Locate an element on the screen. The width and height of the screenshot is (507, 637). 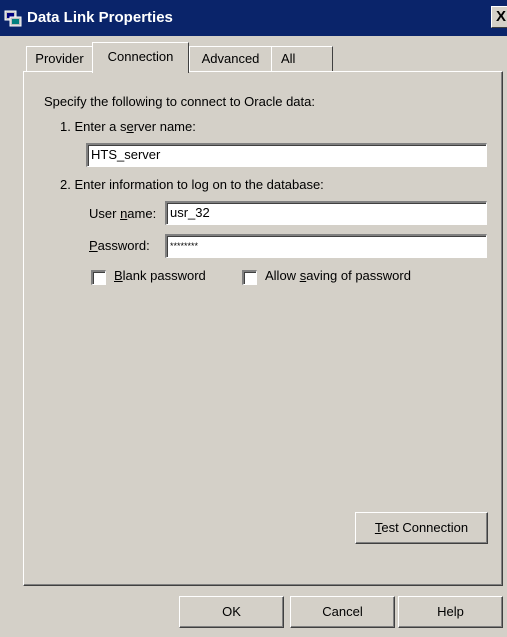
tab-label: Provider is located at coordinates (59, 58).